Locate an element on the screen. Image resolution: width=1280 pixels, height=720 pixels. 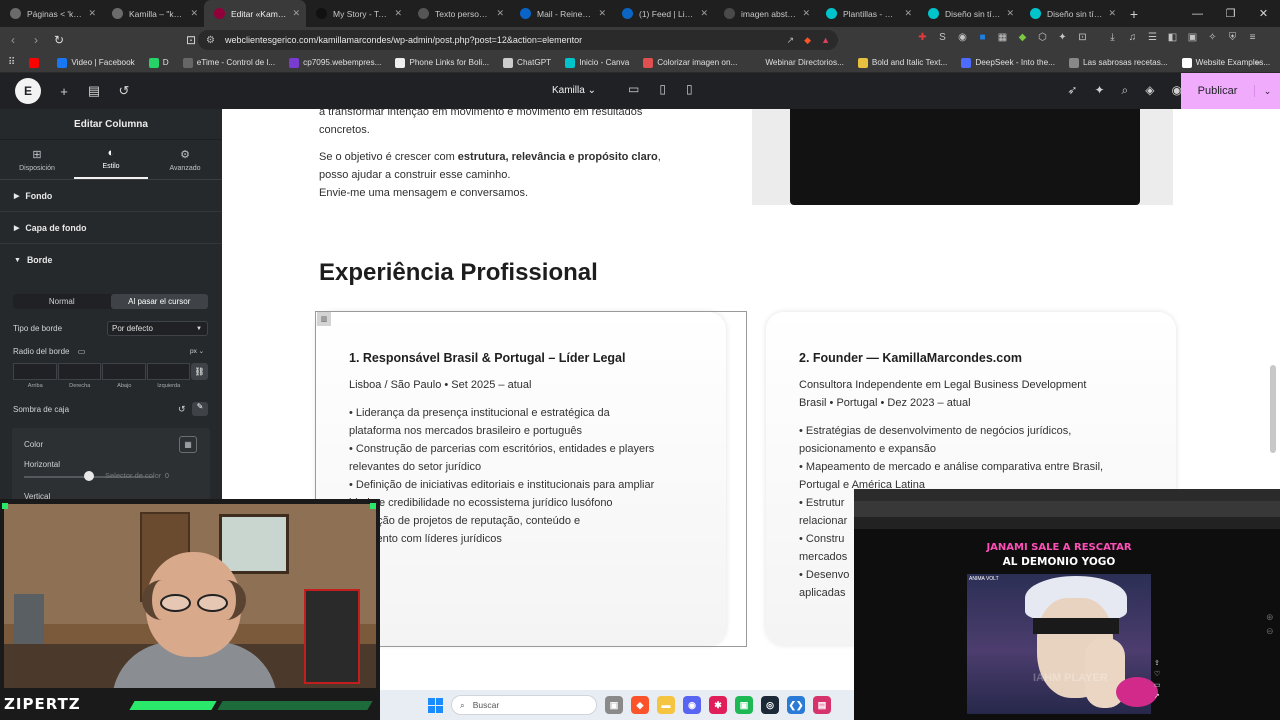
link-values-icon: ⛓ is located at coordinates (199, 371).